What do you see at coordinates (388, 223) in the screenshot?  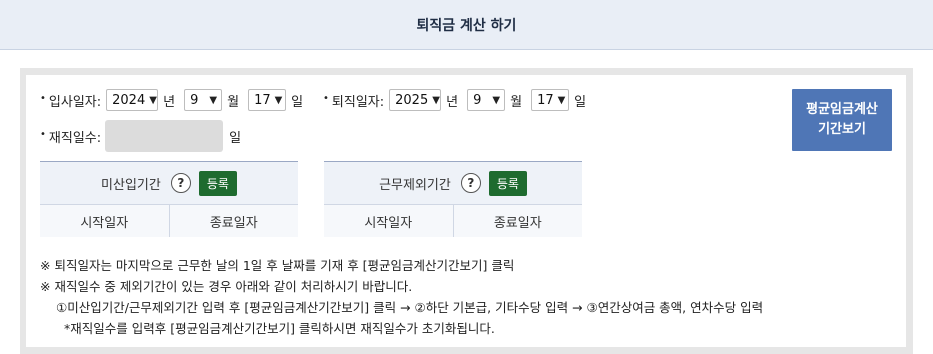 I see `excluded-start-date-label: 시작일자` at bounding box center [388, 223].